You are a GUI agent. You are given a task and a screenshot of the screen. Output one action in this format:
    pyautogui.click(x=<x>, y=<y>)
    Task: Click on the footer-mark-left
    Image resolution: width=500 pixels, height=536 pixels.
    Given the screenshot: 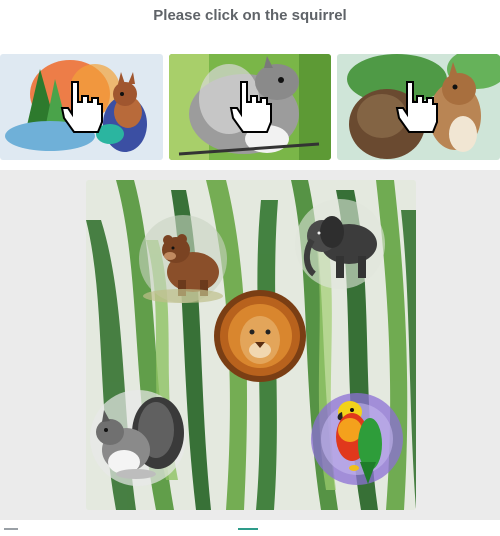 What is the action you would take?
    pyautogui.click(x=11, y=531)
    